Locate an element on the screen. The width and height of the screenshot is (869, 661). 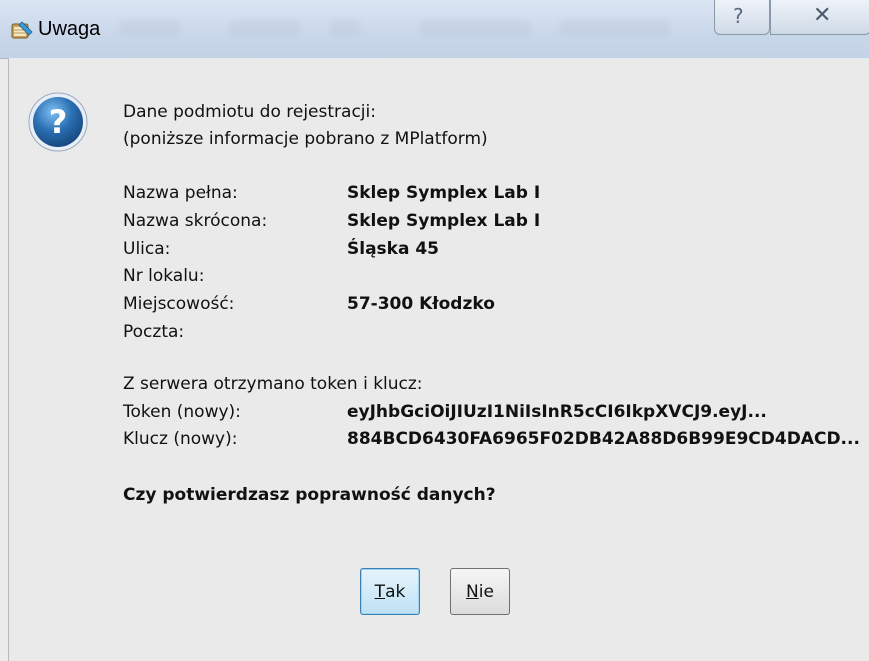
label-unit-number: Nr lokalu: is located at coordinates (164, 276).